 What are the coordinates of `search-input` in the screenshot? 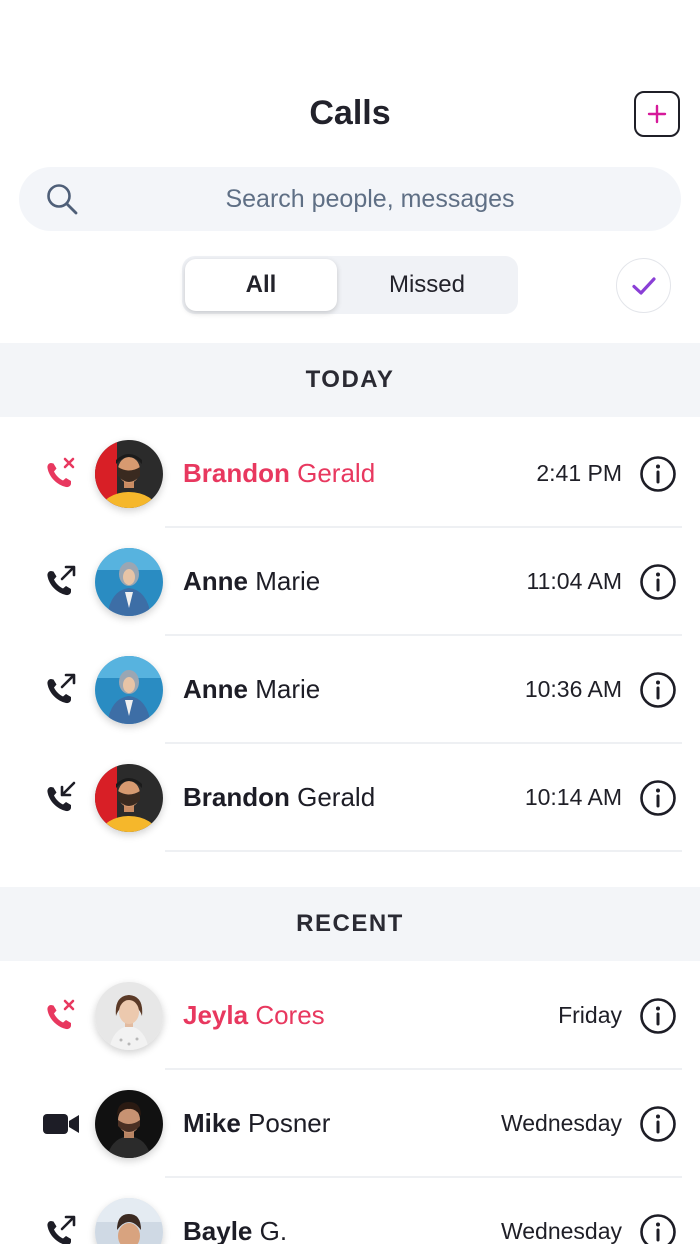 It's located at (370, 199).